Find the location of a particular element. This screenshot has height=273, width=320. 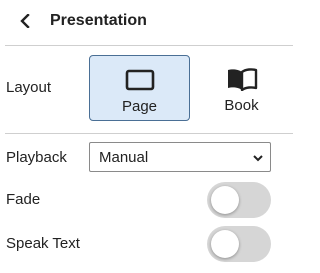

layout-option-book: Book is located at coordinates (241, 88).